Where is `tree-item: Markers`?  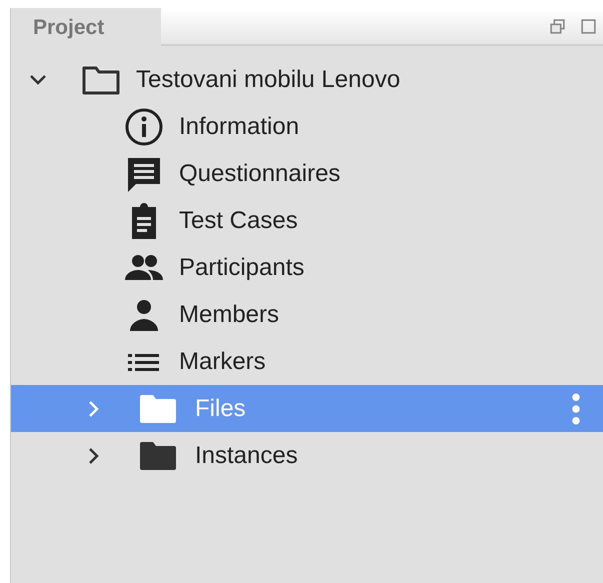 tree-item: Markers is located at coordinates (307, 361).